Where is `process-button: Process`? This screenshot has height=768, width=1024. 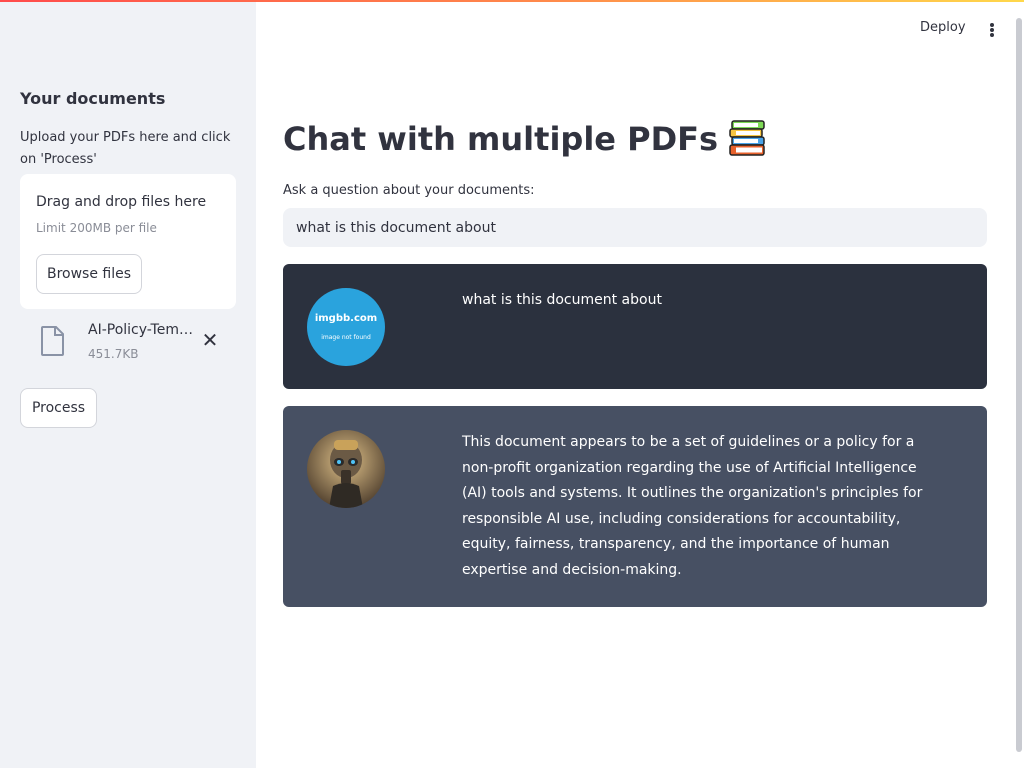 process-button: Process is located at coordinates (58, 408).